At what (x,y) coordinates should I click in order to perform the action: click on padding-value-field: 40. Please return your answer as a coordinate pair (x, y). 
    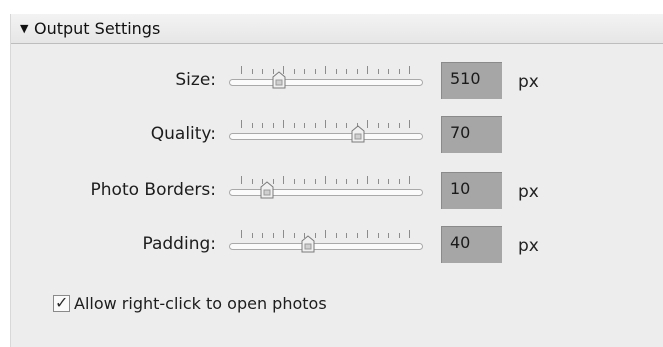
    Looking at the image, I should click on (471, 244).